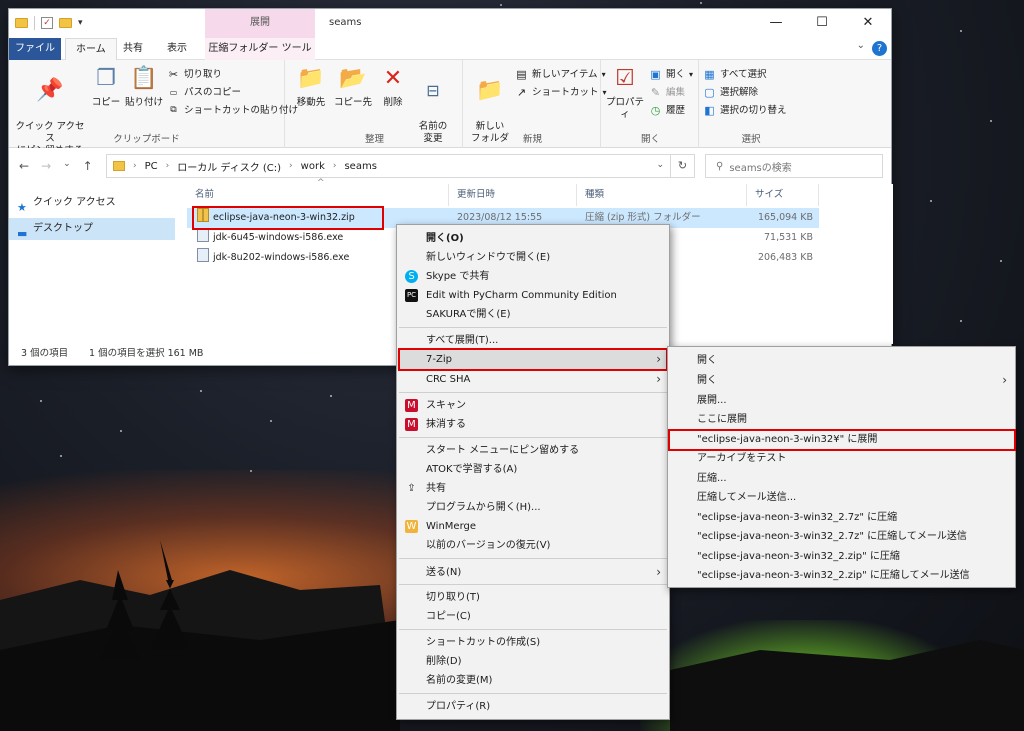  What do you see at coordinates (841, 517) in the screenshot?
I see `submenu-item-compress-7z: "eclipse-java-neon-3-win32_2.7z" に圧縮` at bounding box center [841, 517].